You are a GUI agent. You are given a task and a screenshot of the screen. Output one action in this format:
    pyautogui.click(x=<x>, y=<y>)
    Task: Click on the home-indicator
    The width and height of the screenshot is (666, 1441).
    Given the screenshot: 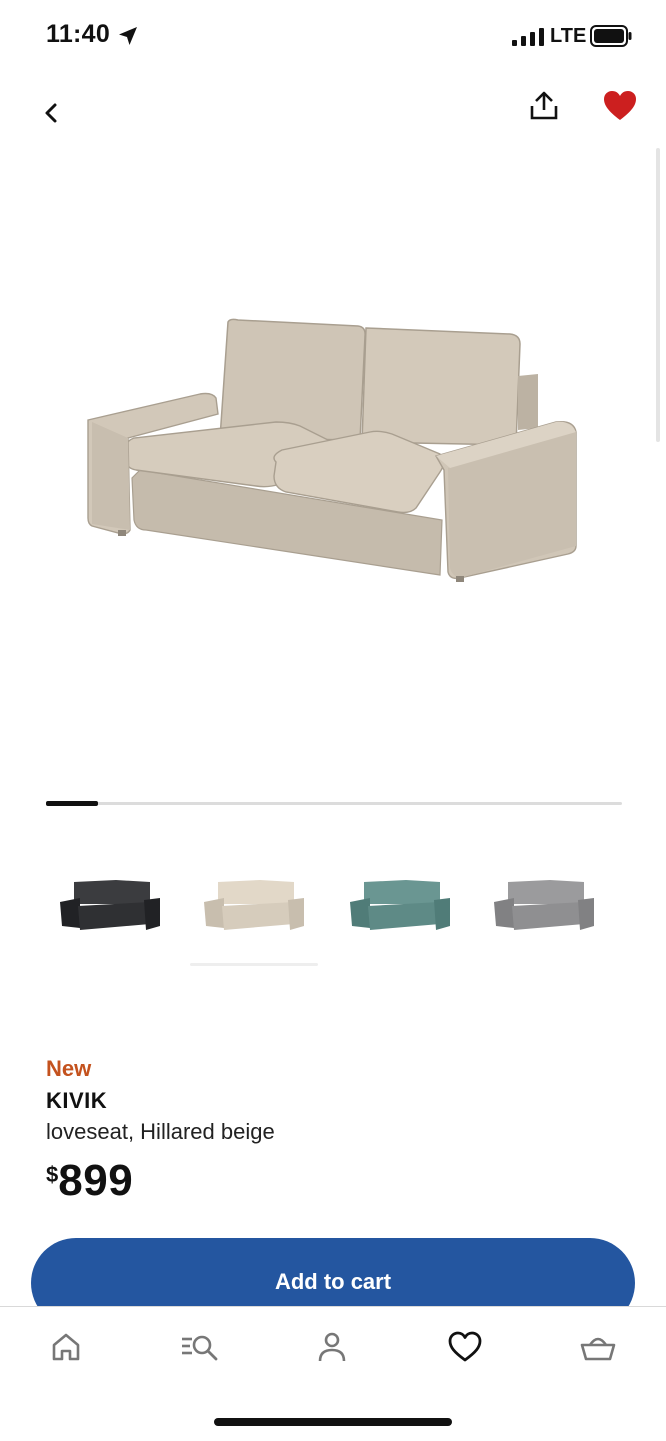 What is the action you would take?
    pyautogui.click(x=333, y=1422)
    